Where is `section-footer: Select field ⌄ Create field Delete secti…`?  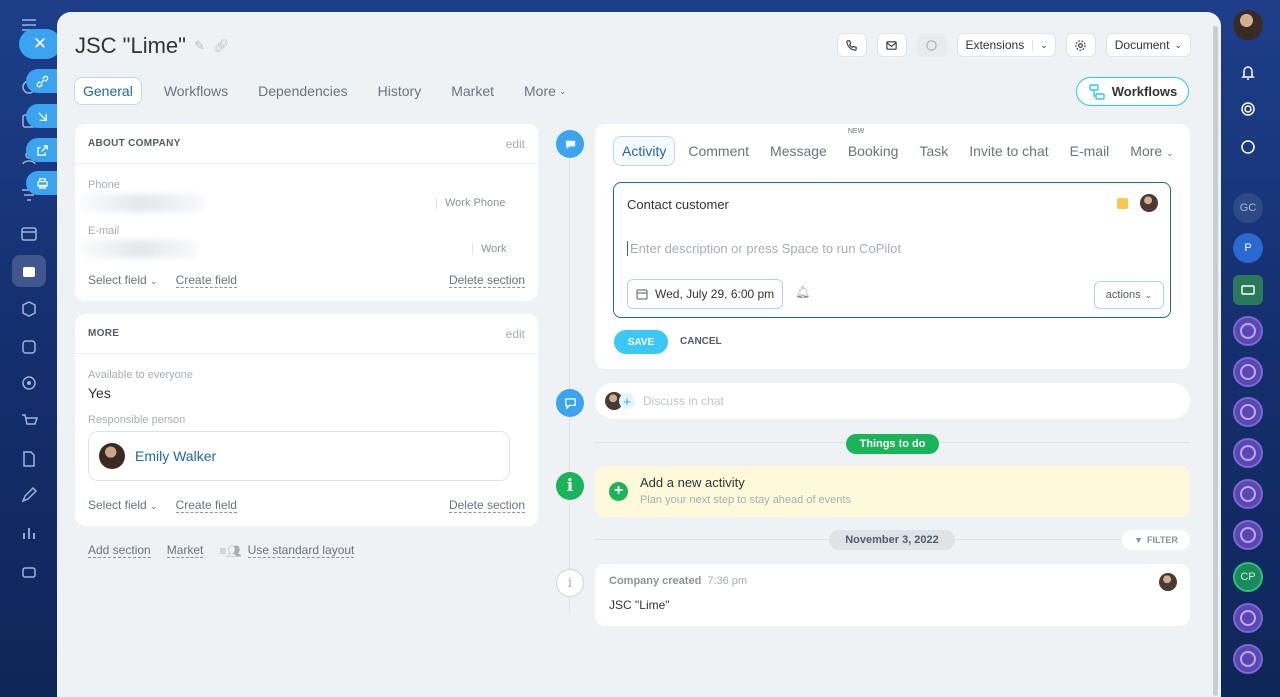
section-footer: Select field ⌄ Create field Delete secti… is located at coordinates (306, 505).